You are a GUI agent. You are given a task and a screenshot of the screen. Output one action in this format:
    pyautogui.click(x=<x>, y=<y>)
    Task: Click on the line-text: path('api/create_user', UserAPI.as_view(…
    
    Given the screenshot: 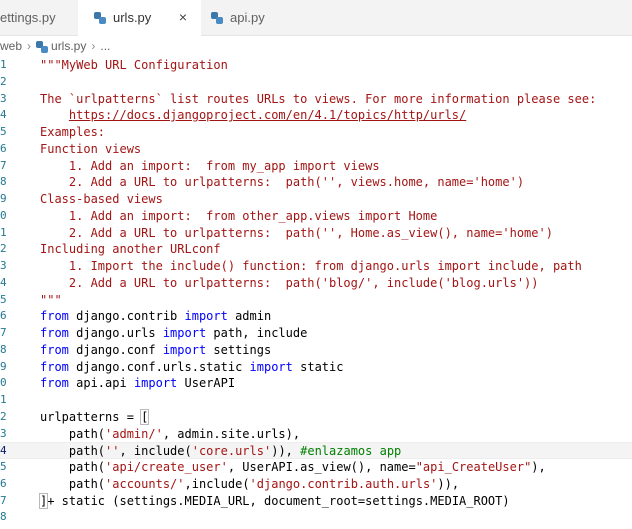 What is the action you would take?
    pyautogui.click(x=293, y=467)
    